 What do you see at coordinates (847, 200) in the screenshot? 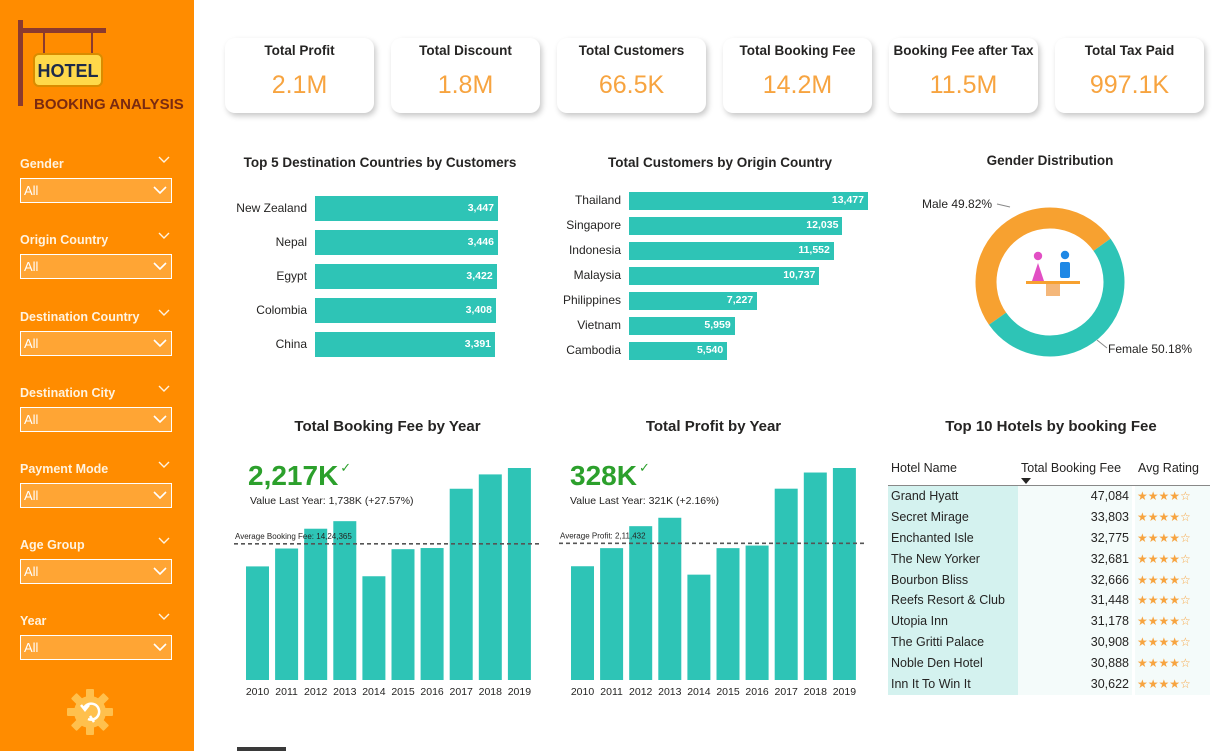
I see `data-label: 13,477` at bounding box center [847, 200].